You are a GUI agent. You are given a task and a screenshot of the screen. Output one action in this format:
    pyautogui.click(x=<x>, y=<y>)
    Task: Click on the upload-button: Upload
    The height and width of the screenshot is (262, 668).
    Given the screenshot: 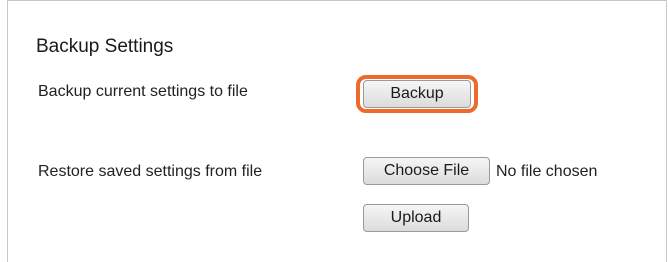 What is the action you would take?
    pyautogui.click(x=416, y=218)
    